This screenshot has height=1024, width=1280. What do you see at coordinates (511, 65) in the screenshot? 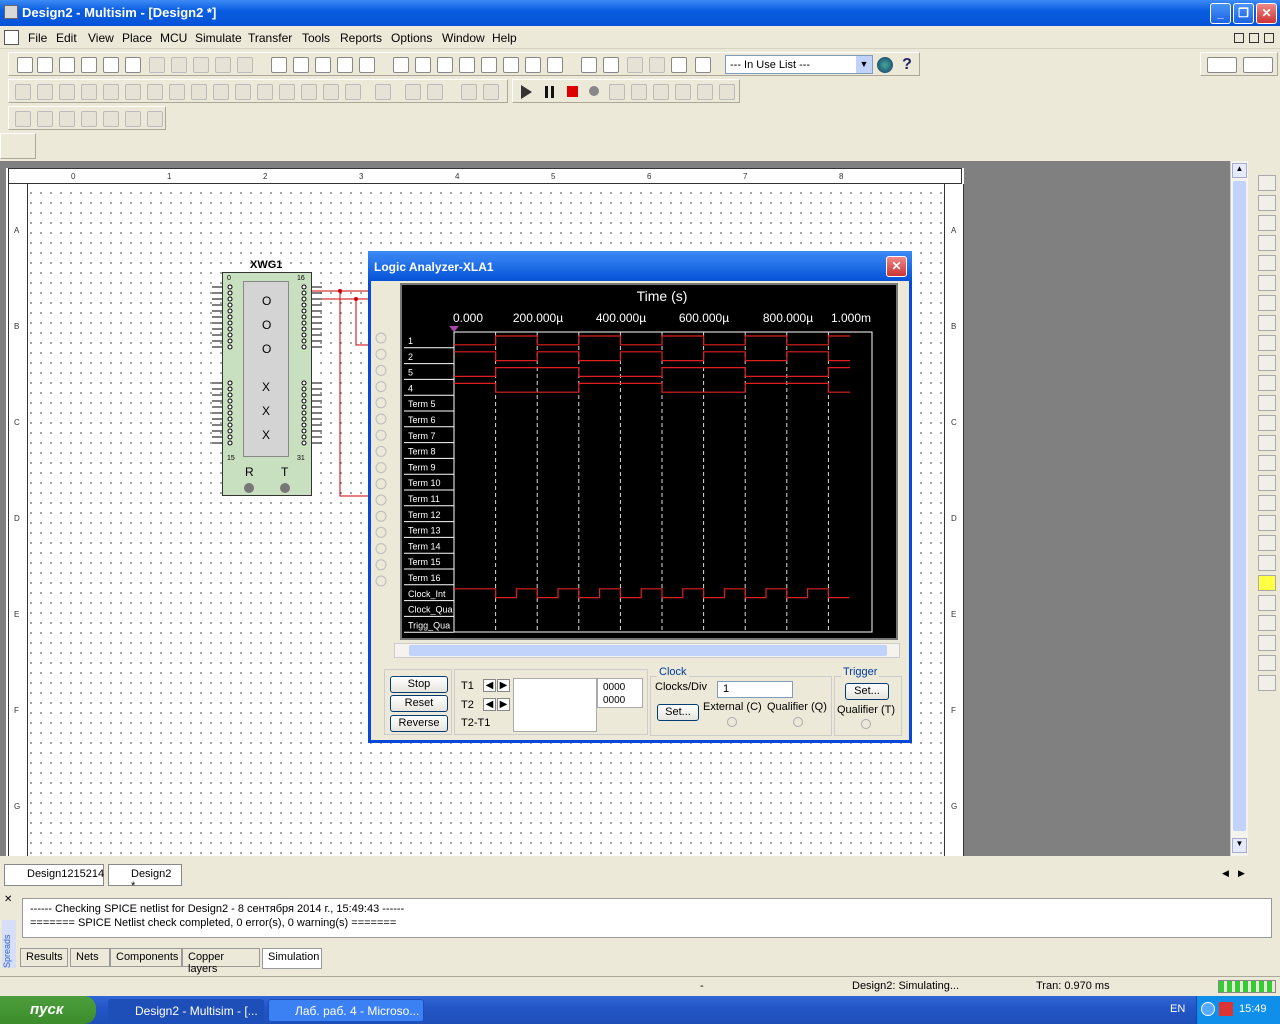
I see `grapher-icon` at bounding box center [511, 65].